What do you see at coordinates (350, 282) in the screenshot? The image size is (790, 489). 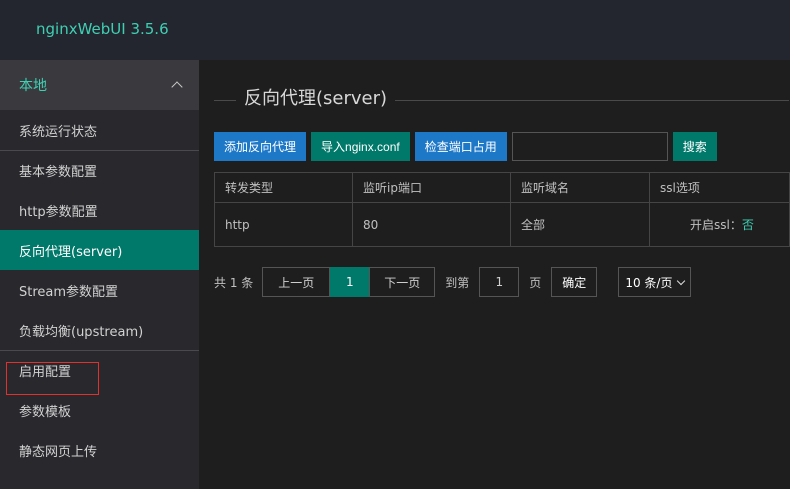 I see `page-number-current: 1` at bounding box center [350, 282].